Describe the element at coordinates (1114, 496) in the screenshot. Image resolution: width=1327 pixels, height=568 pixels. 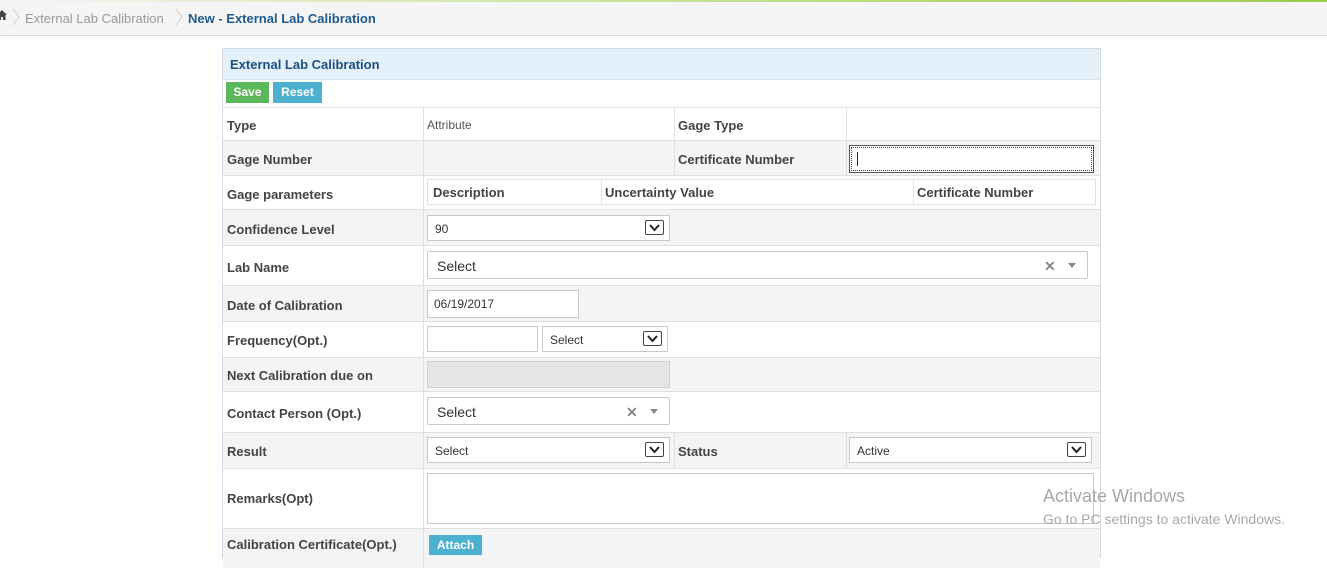
I see `activate-windows-watermark: Activate Windows` at that location.